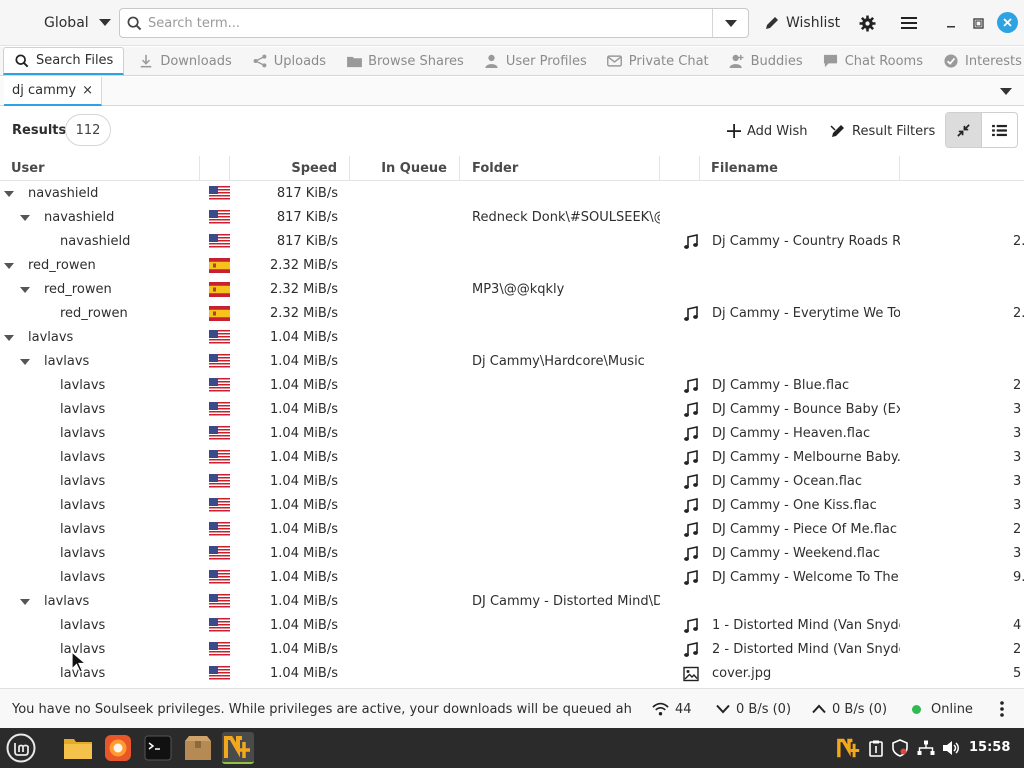 This screenshot has height=768, width=1024. What do you see at coordinates (680, 168) in the screenshot?
I see `column-header-file-type` at bounding box center [680, 168].